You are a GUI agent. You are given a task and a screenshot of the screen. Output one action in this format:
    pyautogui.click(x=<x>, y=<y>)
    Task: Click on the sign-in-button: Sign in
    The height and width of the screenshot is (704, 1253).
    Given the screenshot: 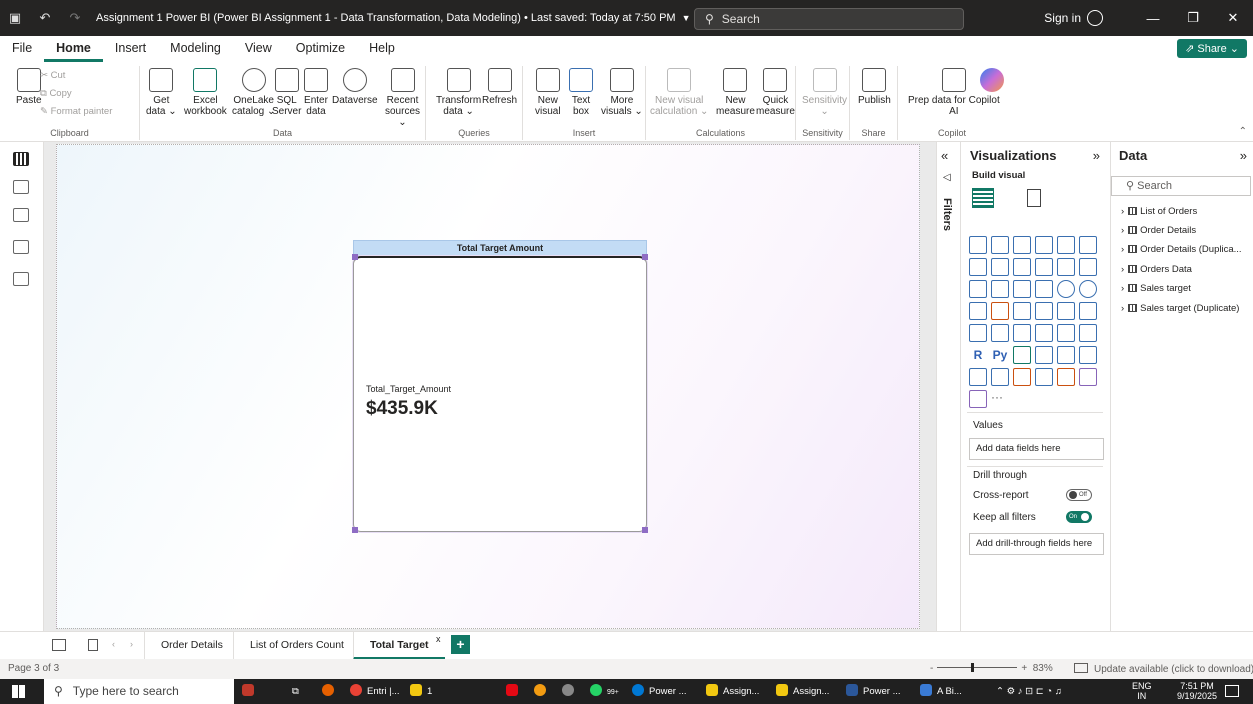 What is the action you would take?
    pyautogui.click(x=1073, y=18)
    